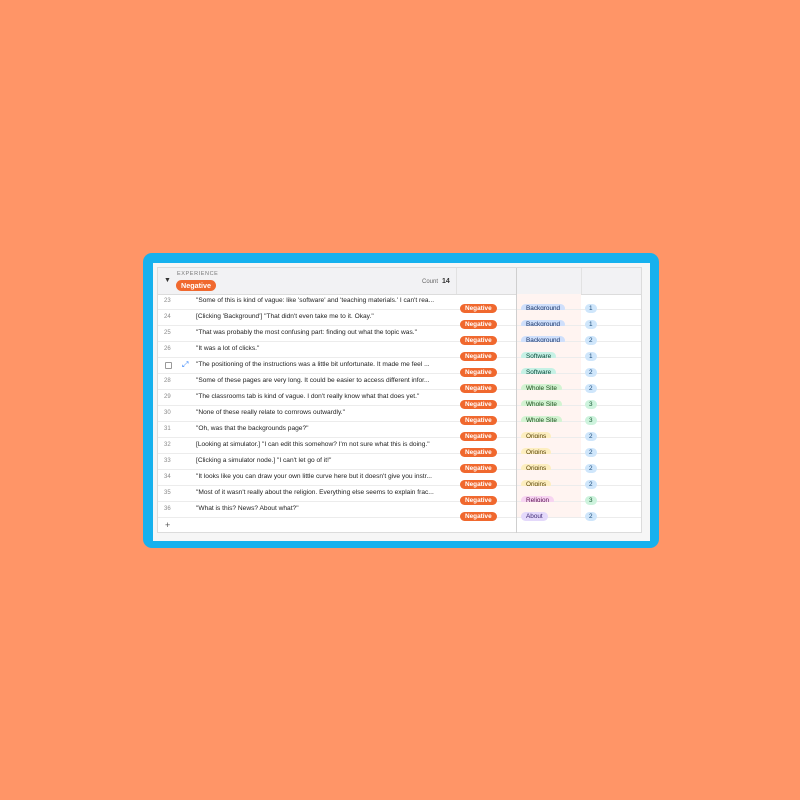  Describe the element at coordinates (446, 281) in the screenshot. I see `group-count-value: 14` at that location.